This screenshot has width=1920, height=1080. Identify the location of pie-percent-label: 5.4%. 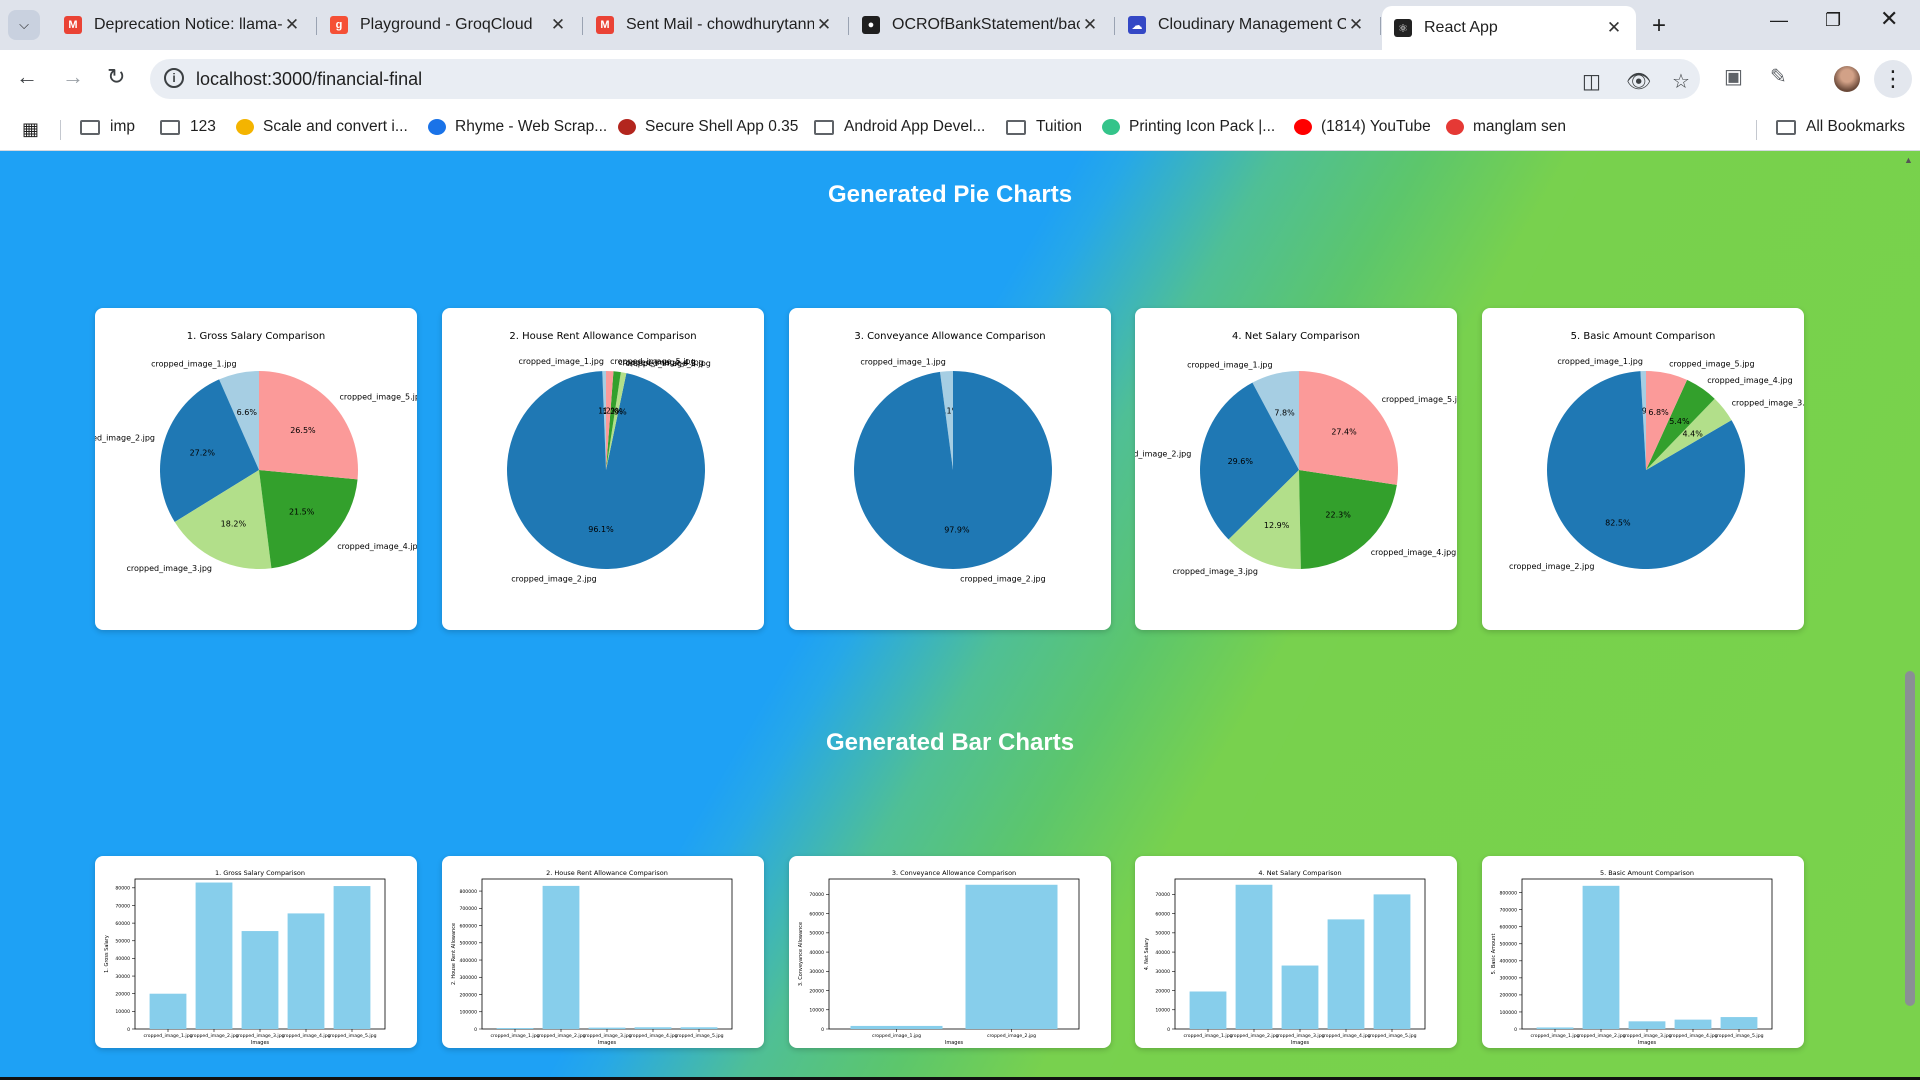
(1679, 421).